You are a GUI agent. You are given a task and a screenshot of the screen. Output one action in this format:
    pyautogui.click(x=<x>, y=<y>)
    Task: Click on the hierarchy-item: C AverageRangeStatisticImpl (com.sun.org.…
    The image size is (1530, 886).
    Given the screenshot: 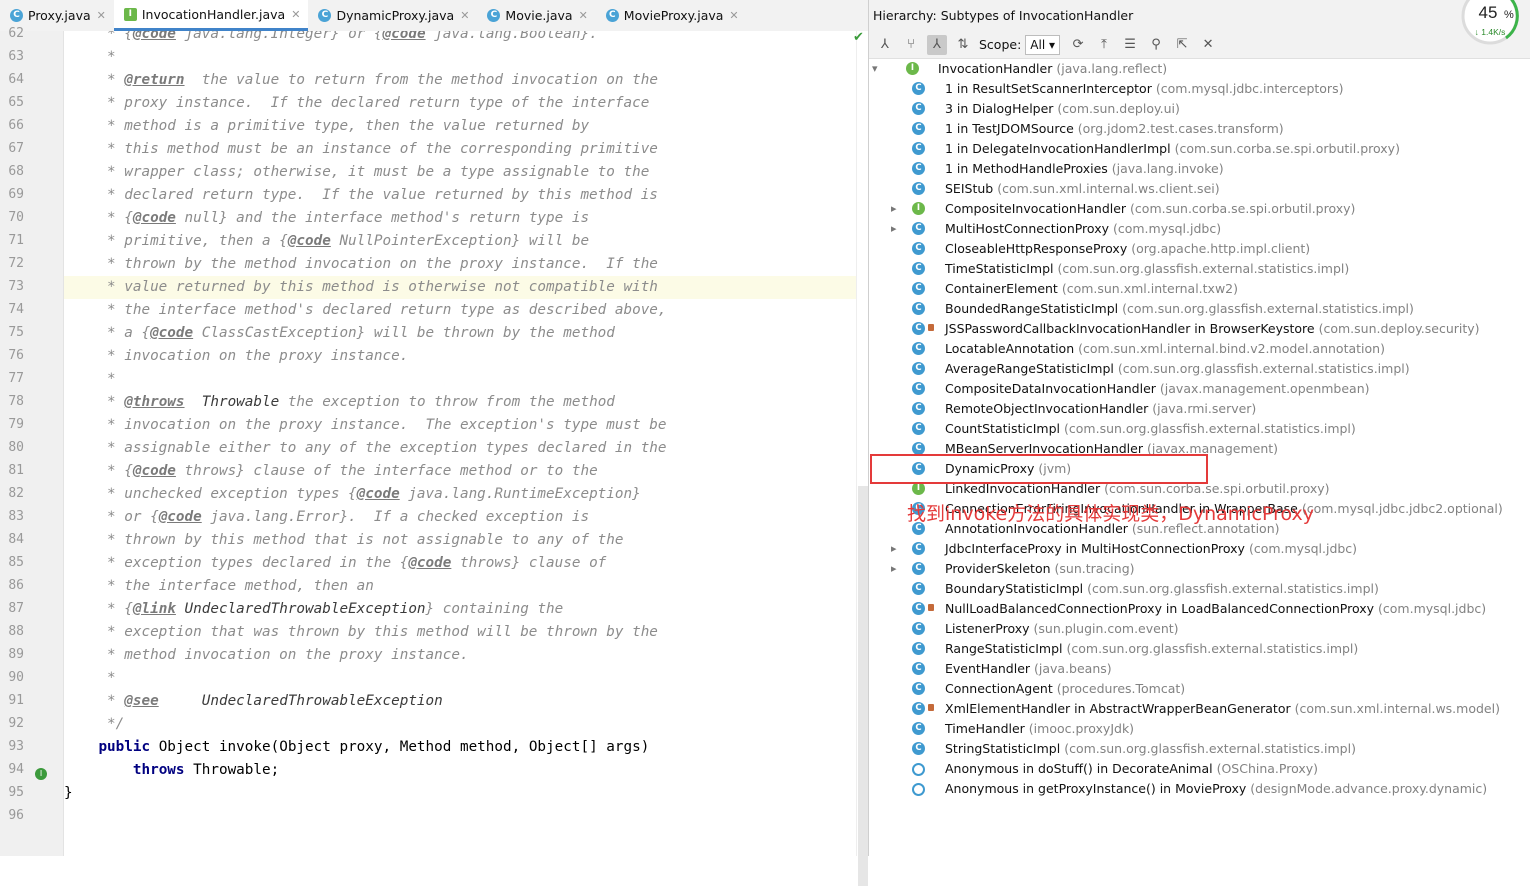 What is the action you would take?
    pyautogui.click(x=1199, y=369)
    